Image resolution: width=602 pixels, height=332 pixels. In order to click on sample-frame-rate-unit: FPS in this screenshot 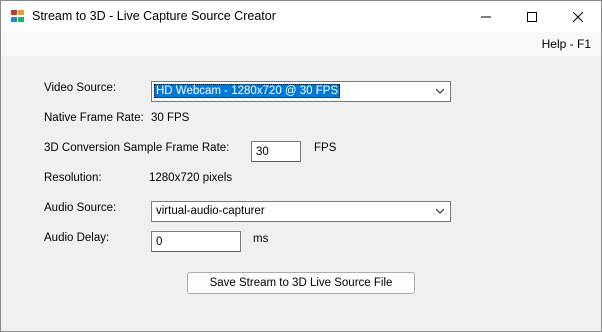, I will do `click(325, 148)`.